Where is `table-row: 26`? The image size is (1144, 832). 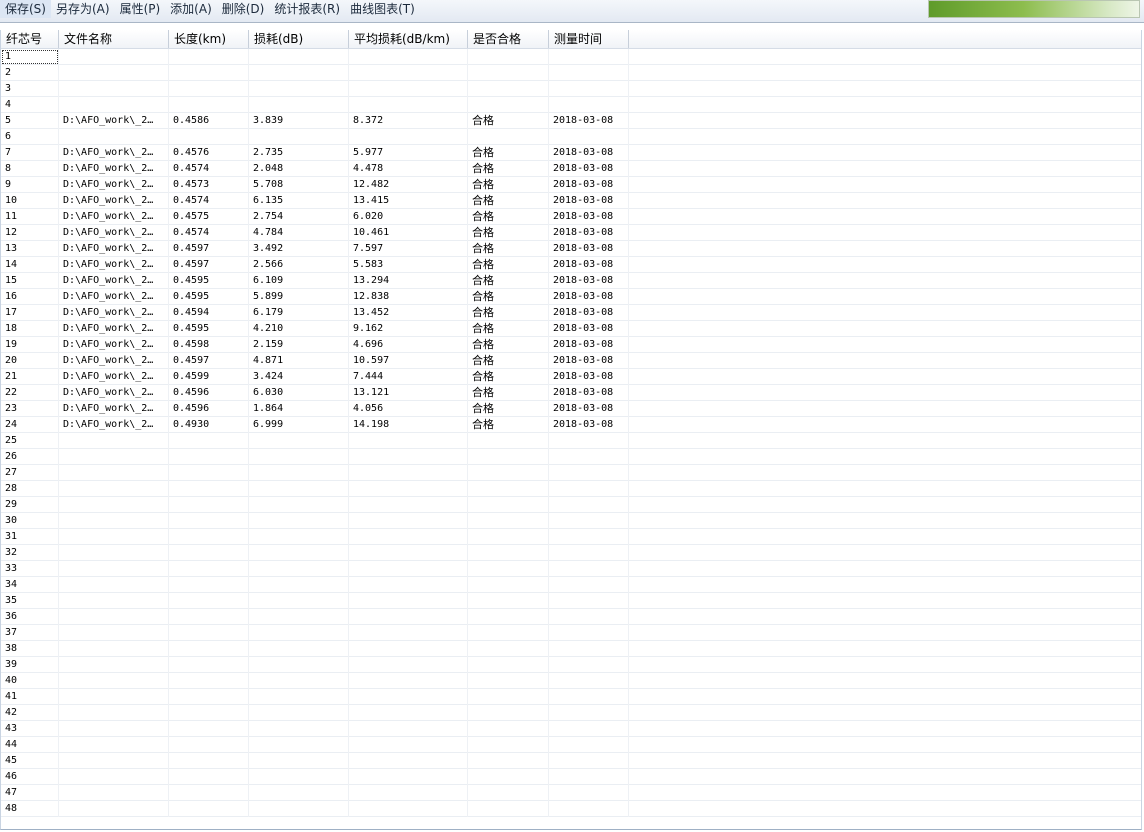 table-row: 26 is located at coordinates (571, 457).